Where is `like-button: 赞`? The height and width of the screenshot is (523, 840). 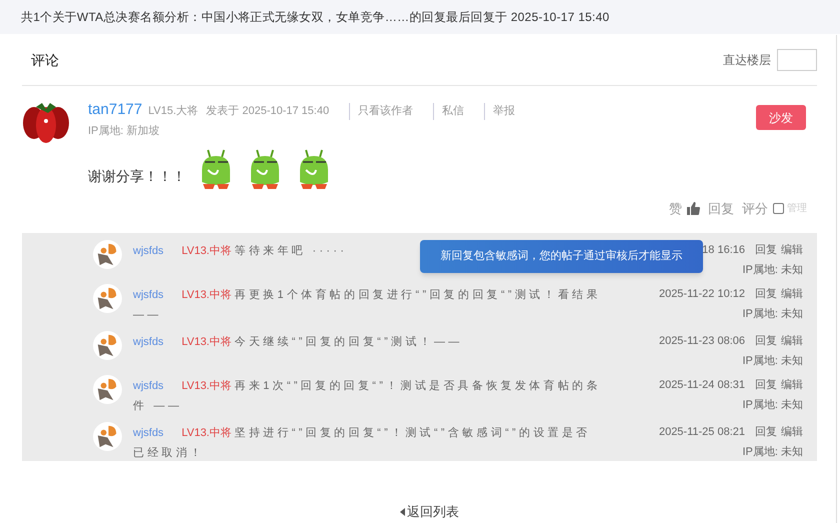 like-button: 赞 is located at coordinates (675, 208).